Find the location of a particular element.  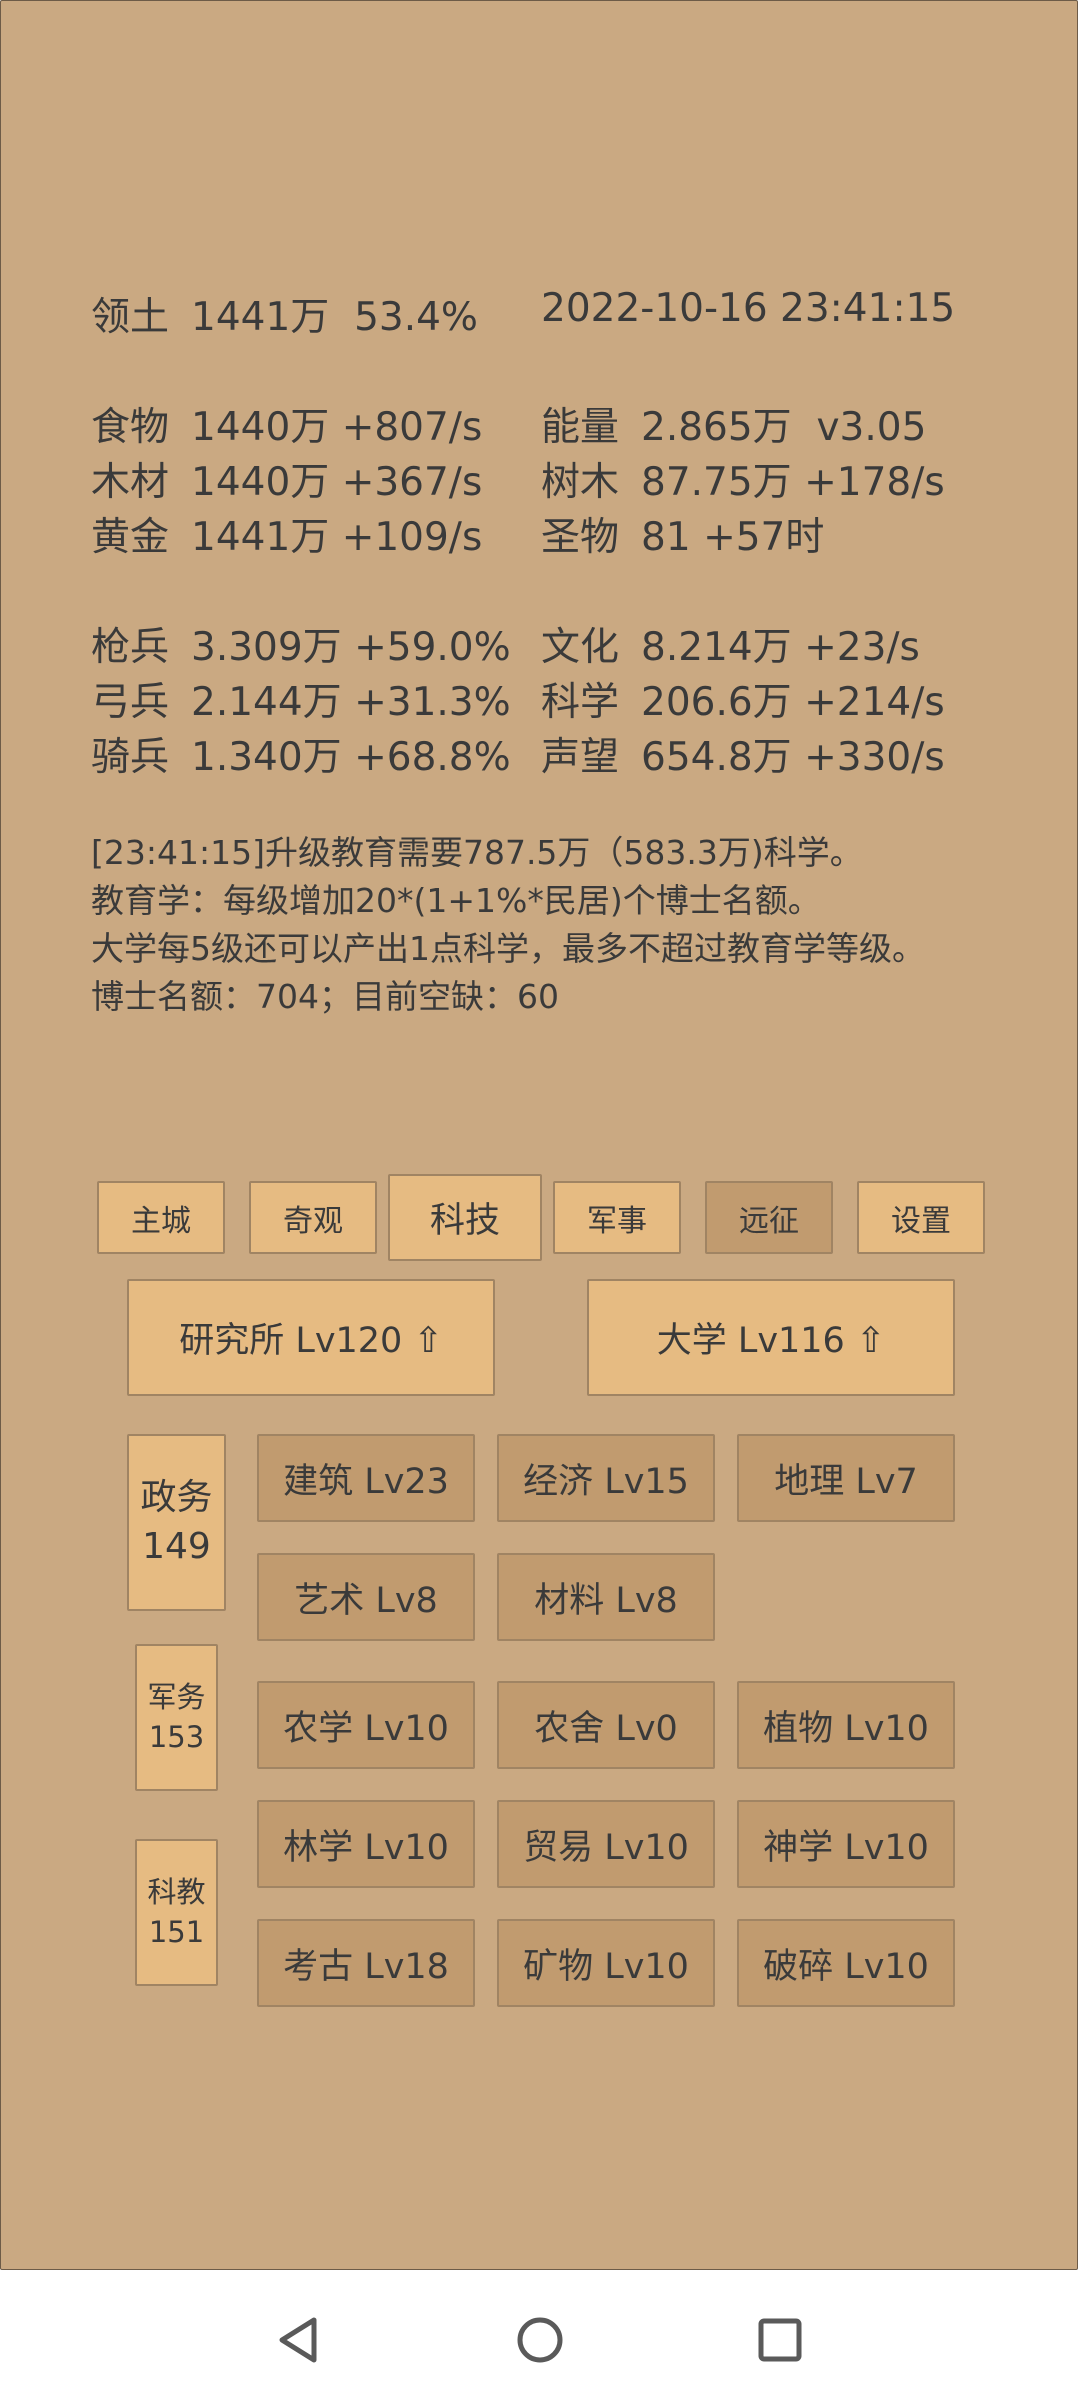

system-nav-bar is located at coordinates (540, 2335).